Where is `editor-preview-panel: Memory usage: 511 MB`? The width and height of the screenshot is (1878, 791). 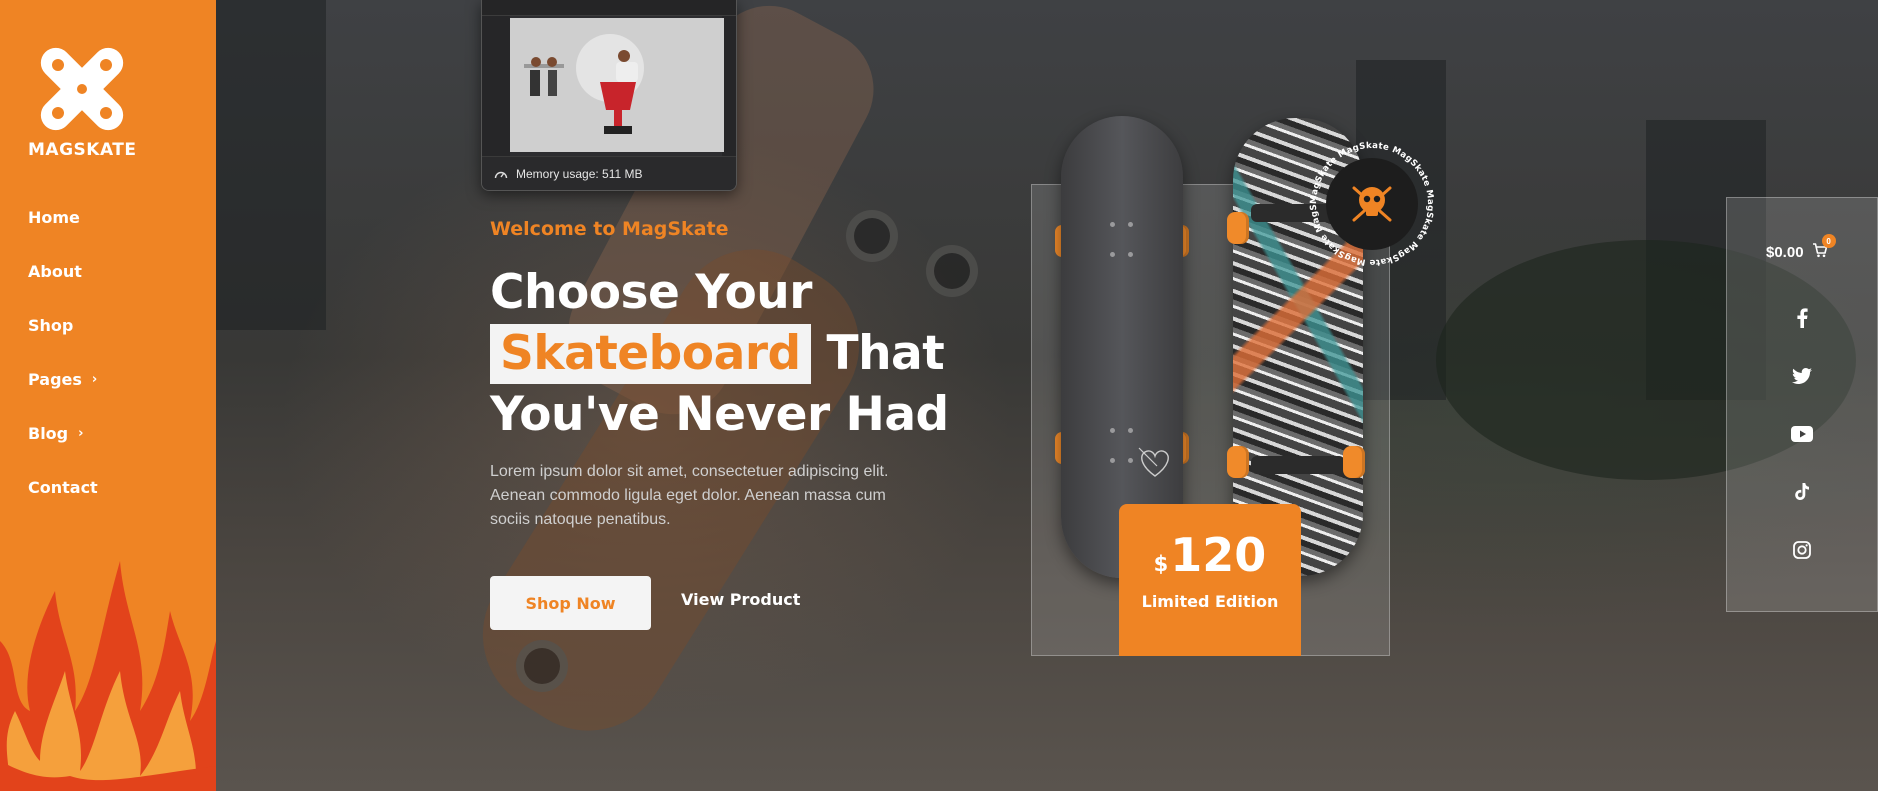
editor-preview-panel: Memory usage: 511 MB is located at coordinates (609, 95).